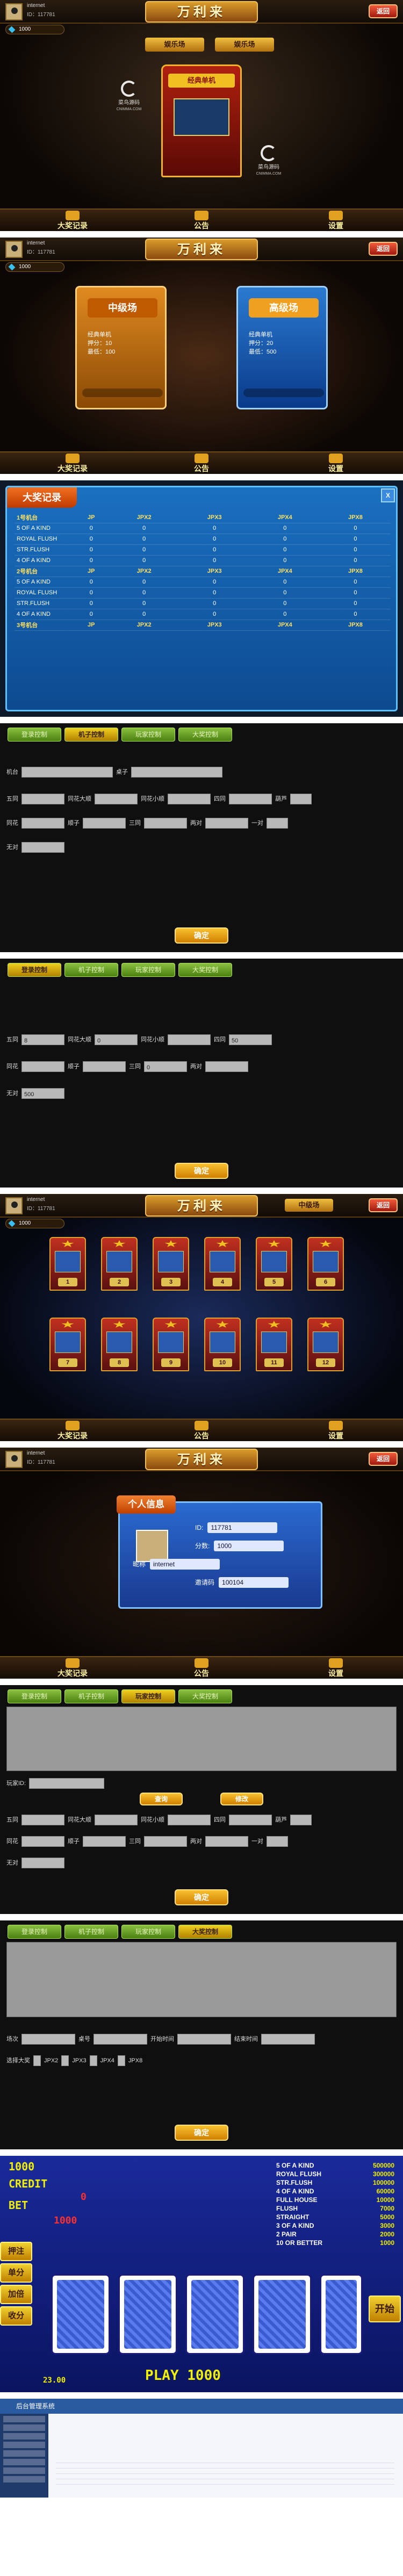 This screenshot has width=403, height=2576. Describe the element at coordinates (93, 2061) in the screenshot. I see `jpx3-checkbox` at that location.